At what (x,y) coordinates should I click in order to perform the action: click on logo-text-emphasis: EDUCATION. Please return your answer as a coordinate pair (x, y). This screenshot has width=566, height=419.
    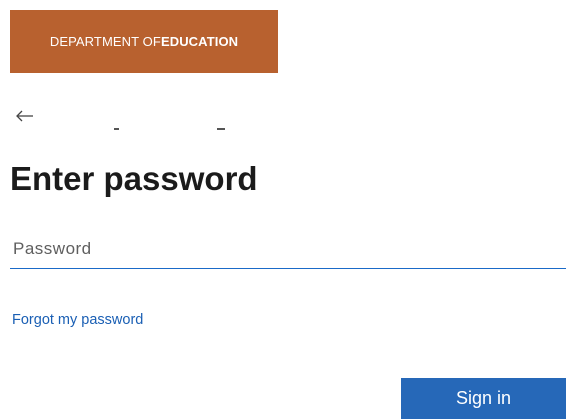
    Looking at the image, I should click on (199, 41).